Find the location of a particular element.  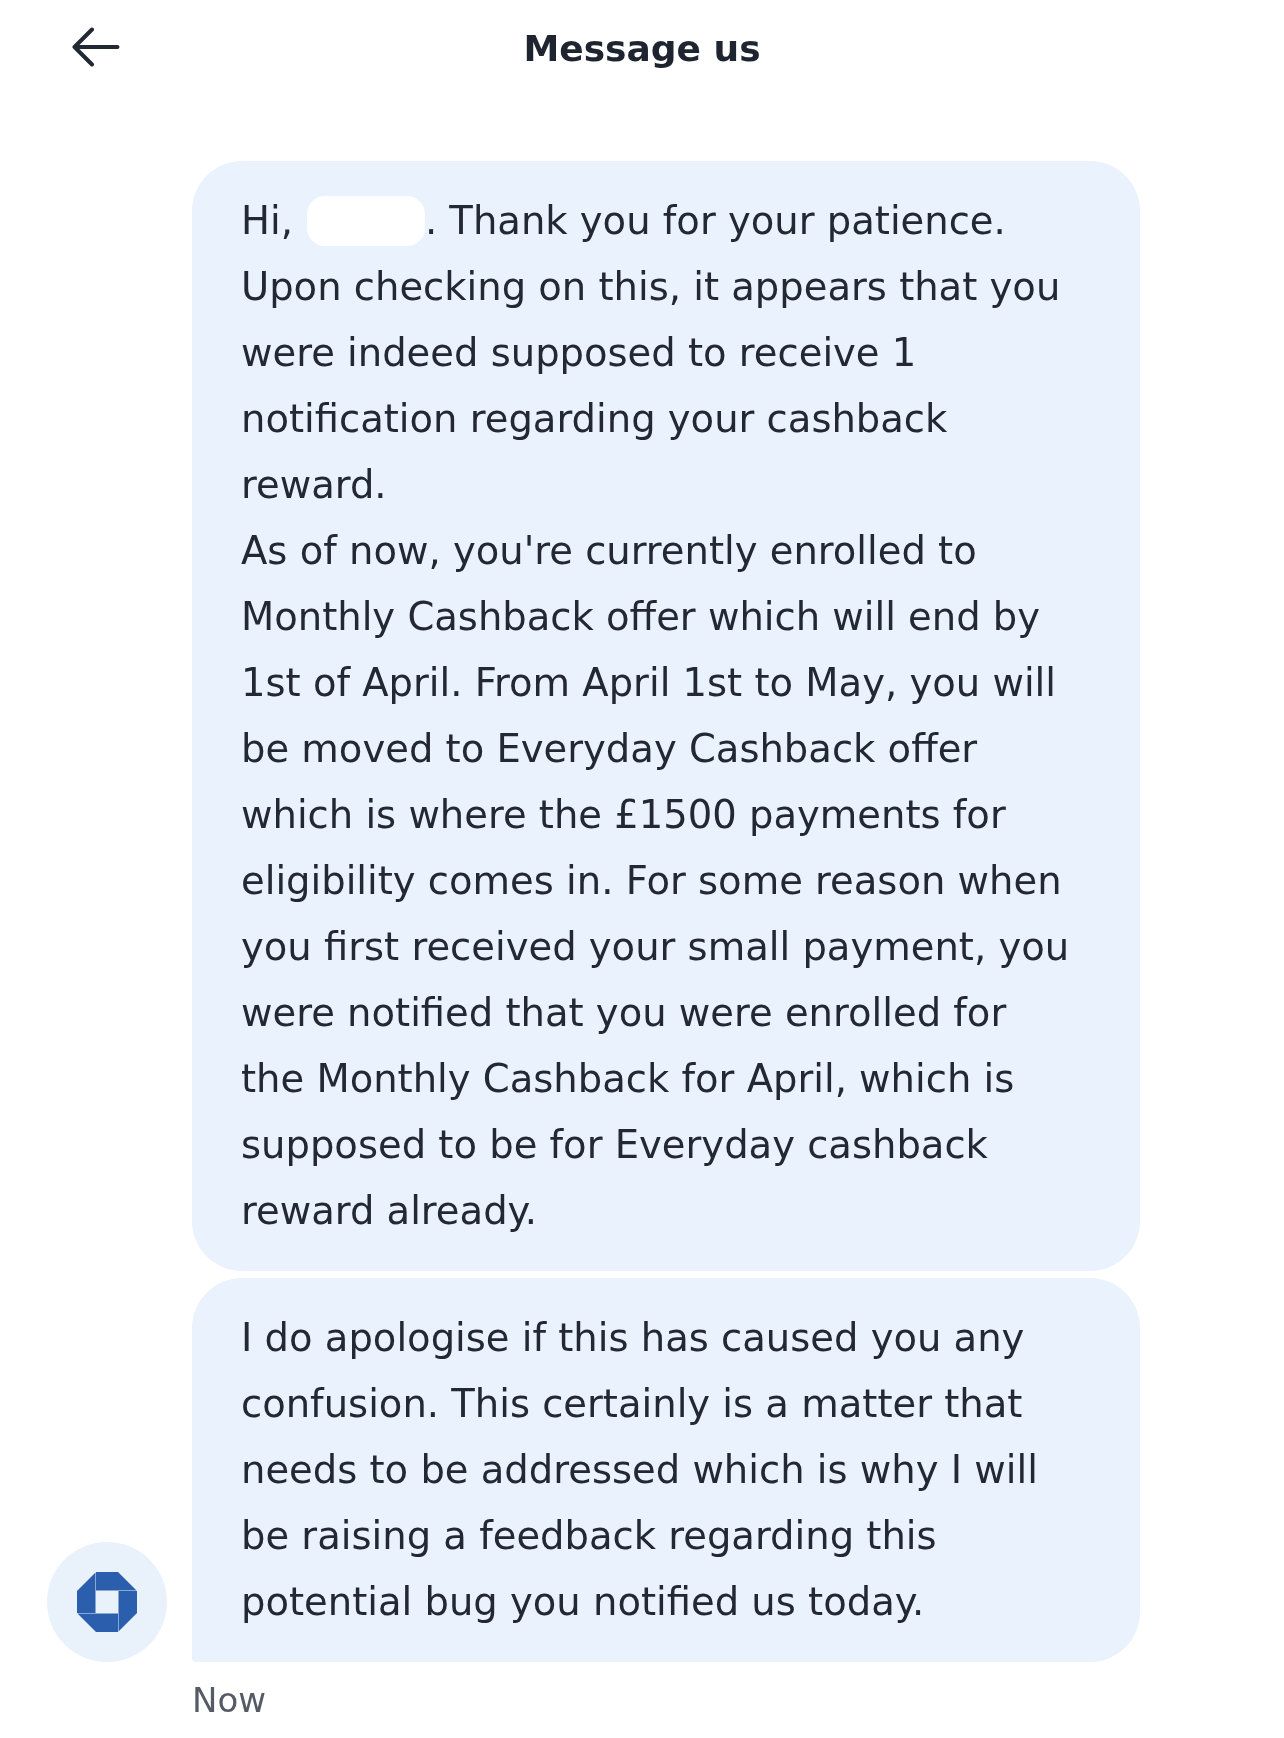

octagon-logo-icon is located at coordinates (107, 1602).